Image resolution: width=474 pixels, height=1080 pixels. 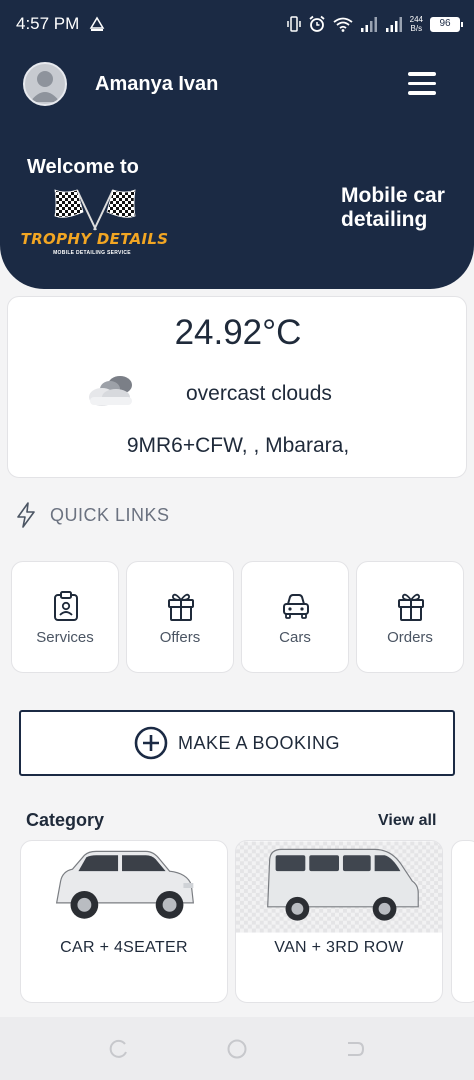 What do you see at coordinates (151, 743) in the screenshot?
I see `plus-circle-icon` at bounding box center [151, 743].